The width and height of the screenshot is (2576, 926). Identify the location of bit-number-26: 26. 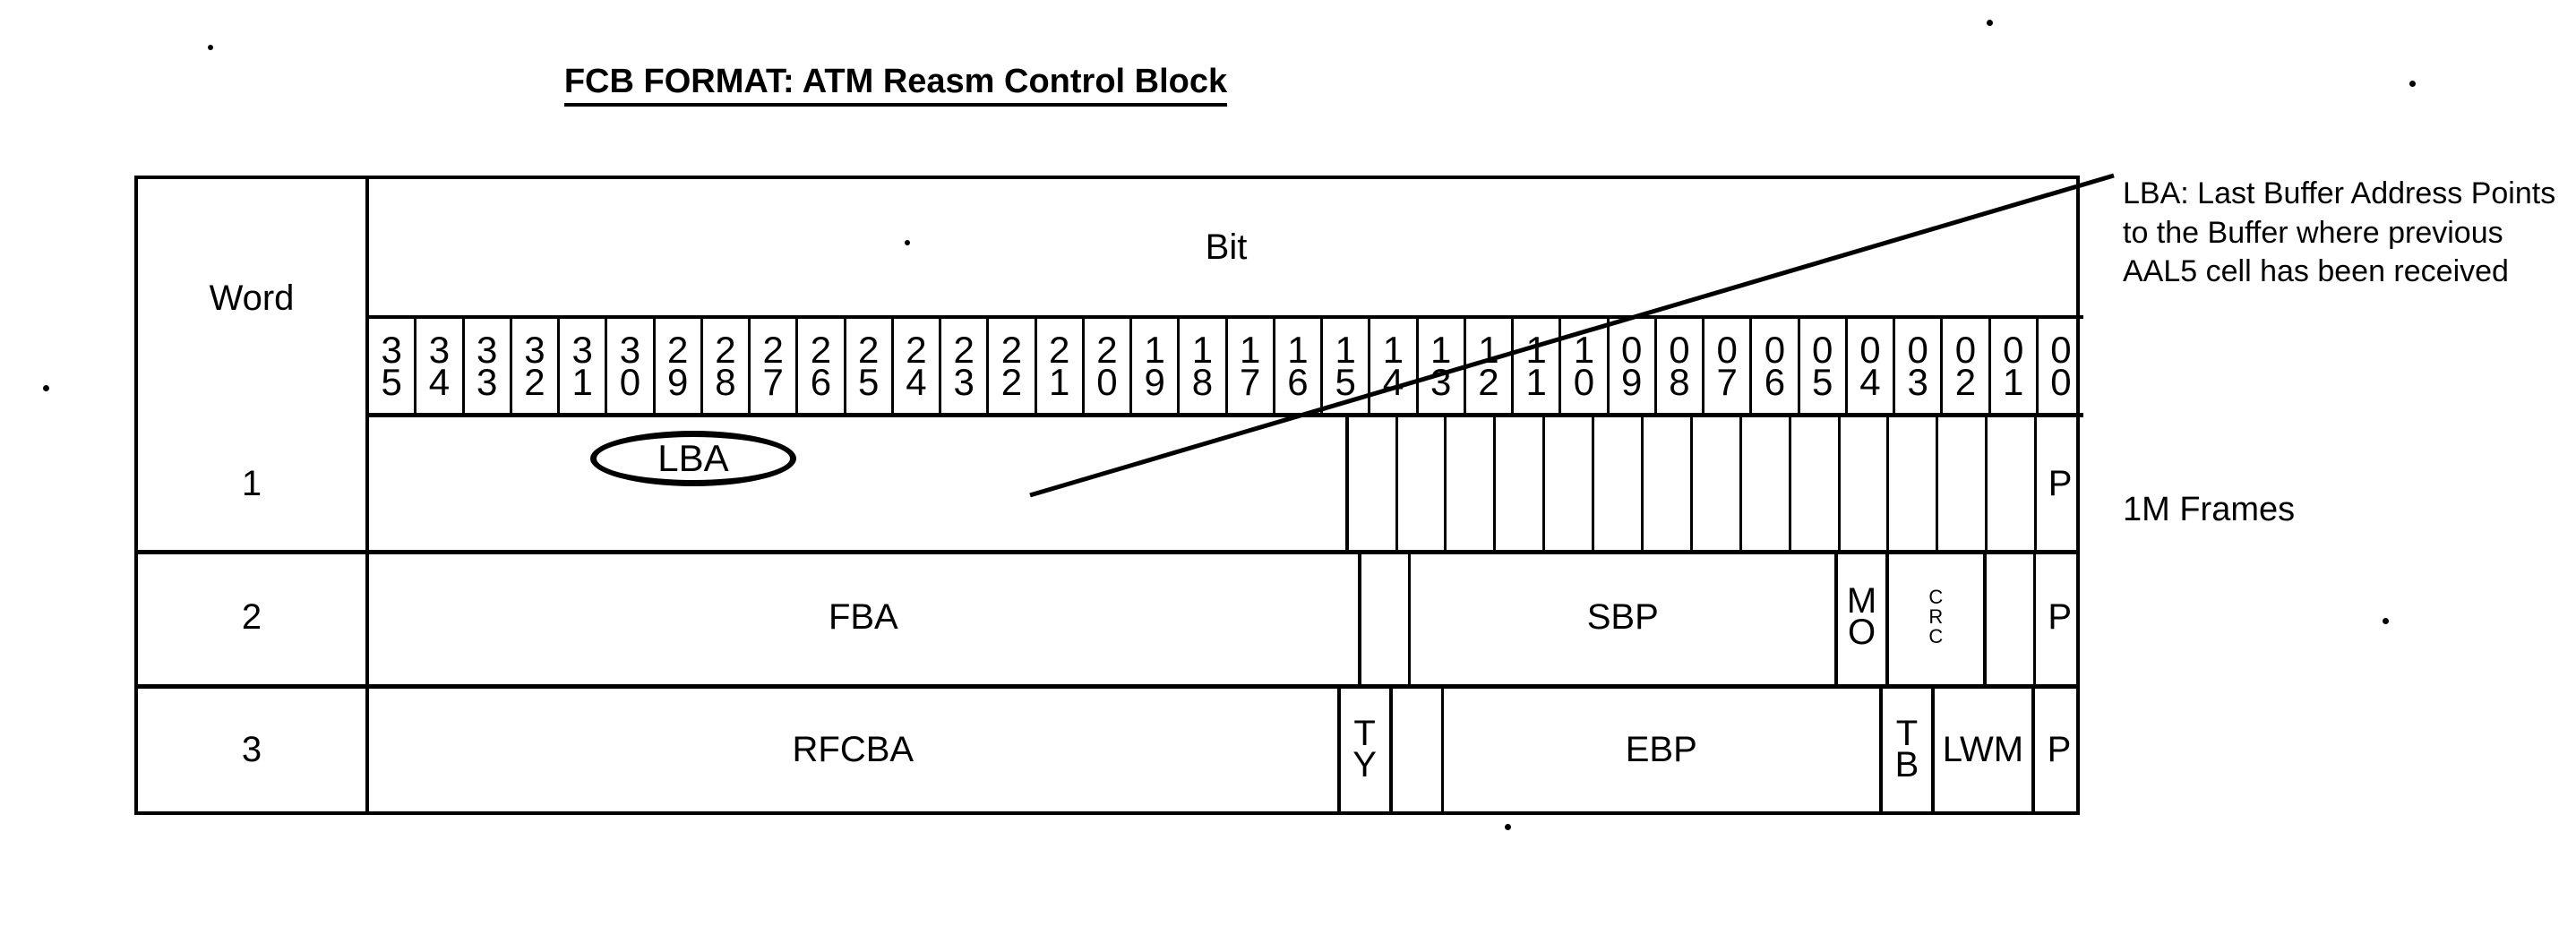
(822, 366).